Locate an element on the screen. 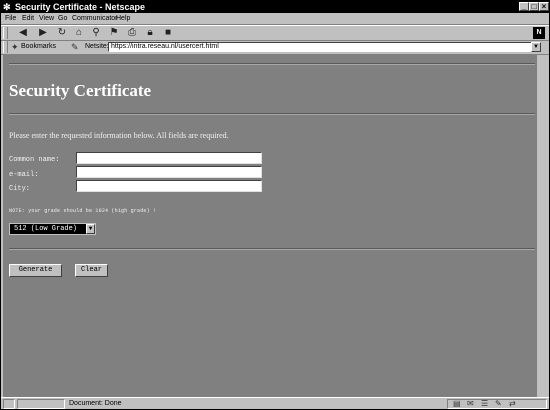 Image resolution: width=550 pixels, height=410 pixels. mail-icon: ✉ is located at coordinates (470, 404).